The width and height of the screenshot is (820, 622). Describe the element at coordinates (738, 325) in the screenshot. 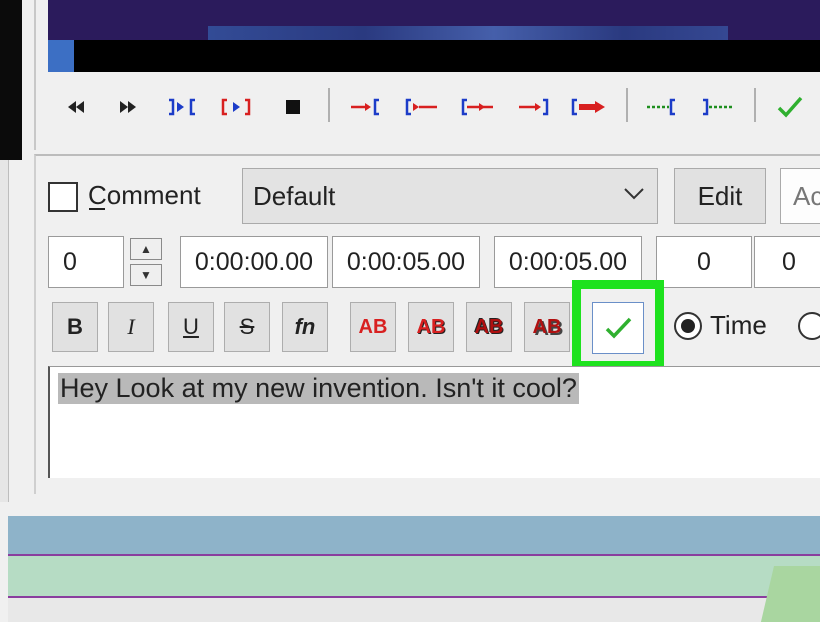

I see `time-label: Time` at that location.